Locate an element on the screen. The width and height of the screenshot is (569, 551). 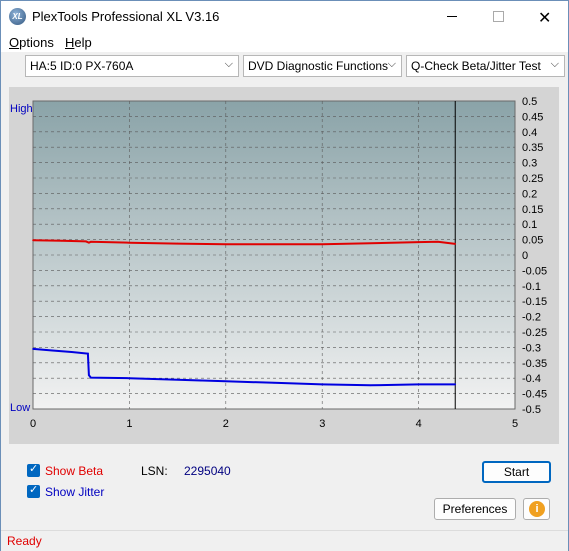
y-low-label: Low is located at coordinates (20, 408).